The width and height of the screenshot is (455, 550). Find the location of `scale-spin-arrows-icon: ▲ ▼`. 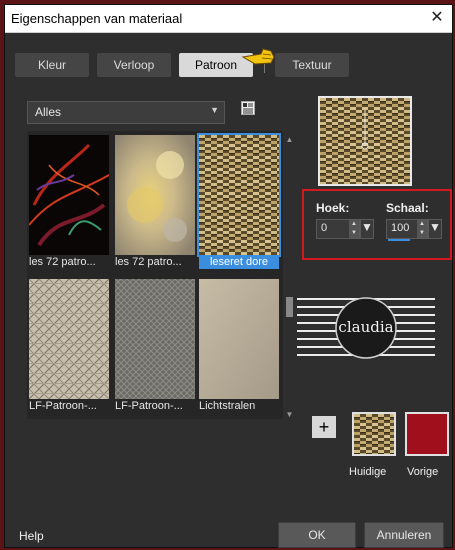

scale-spin-arrows-icon: ▲ ▼ is located at coordinates (422, 229).